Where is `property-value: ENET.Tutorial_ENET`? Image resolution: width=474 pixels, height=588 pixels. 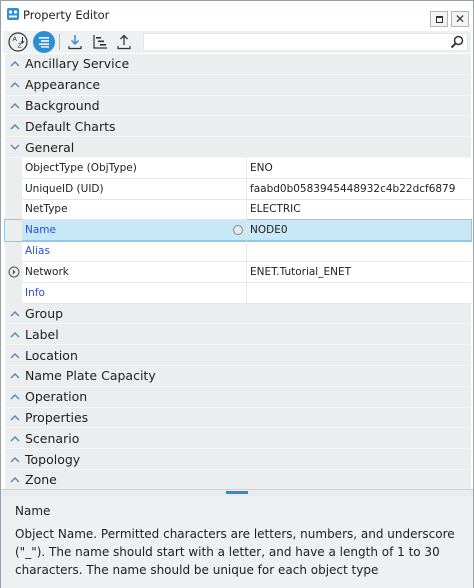 property-value: ENET.Tutorial_ENET is located at coordinates (359, 272).